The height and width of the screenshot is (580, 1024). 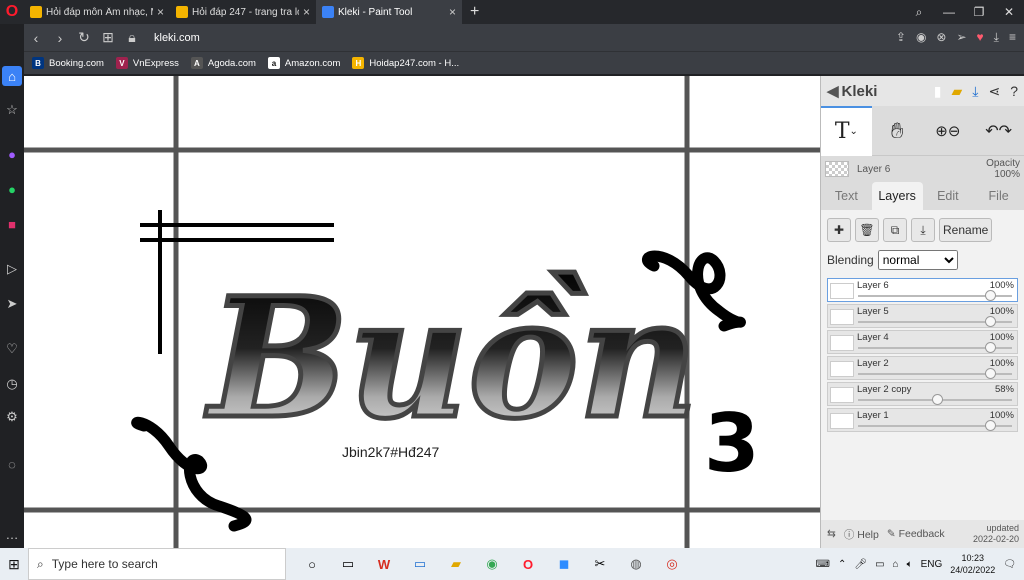 I want to click on messenger-icon: ●, so click(x=12, y=154).